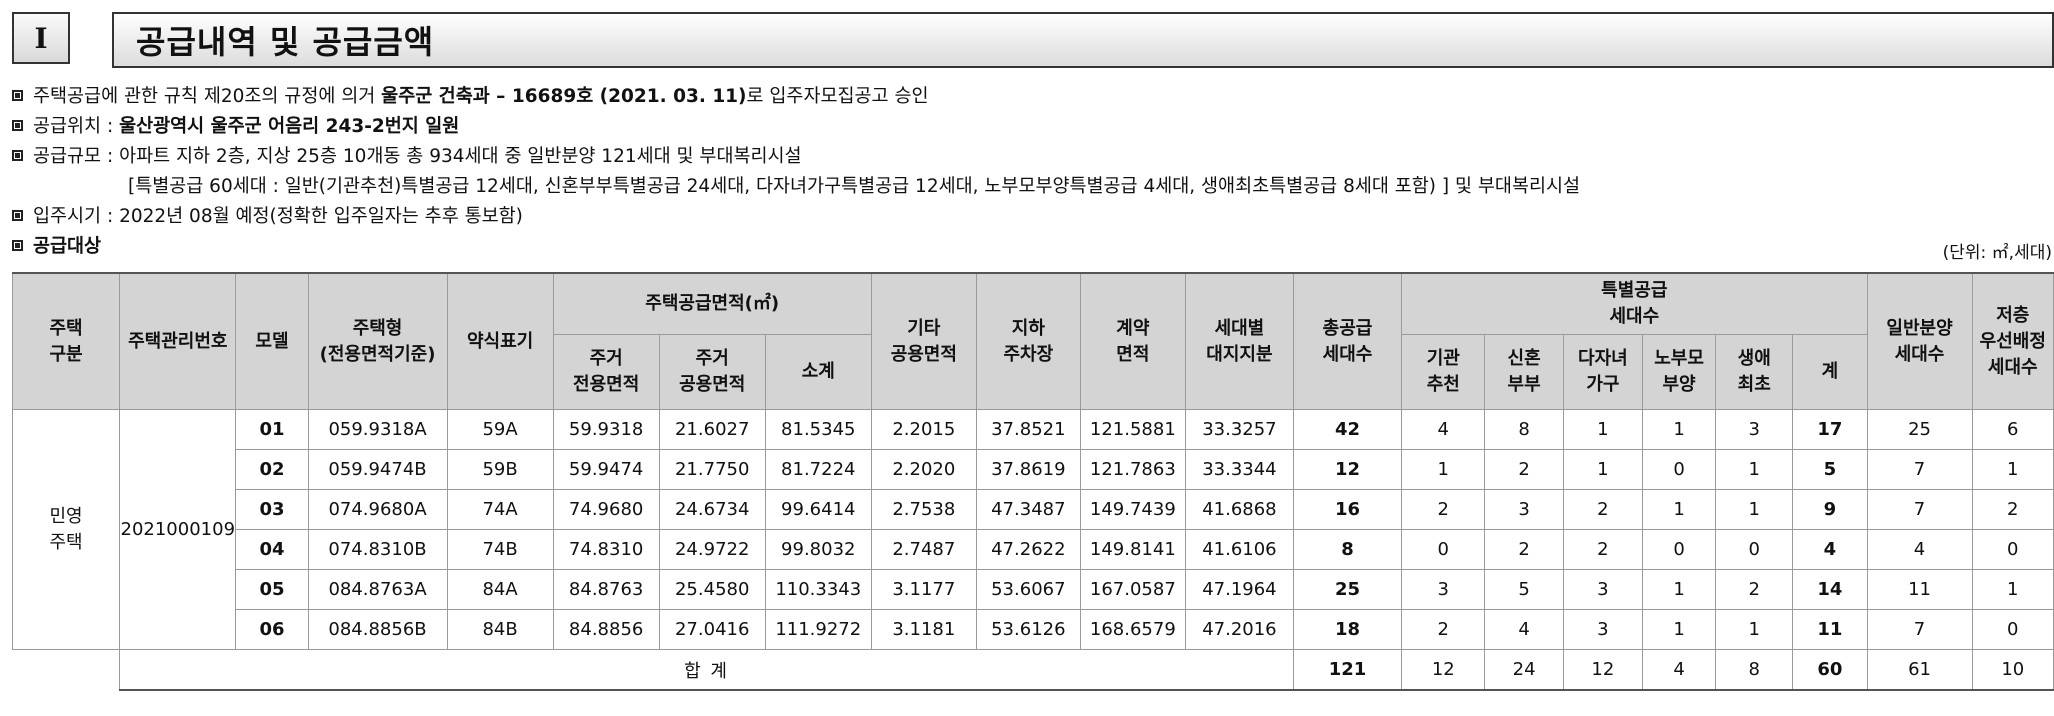 The width and height of the screenshot is (2054, 716). Describe the element at coordinates (818, 509) in the screenshot. I see `cell-subtotal: 99.6414` at that location.